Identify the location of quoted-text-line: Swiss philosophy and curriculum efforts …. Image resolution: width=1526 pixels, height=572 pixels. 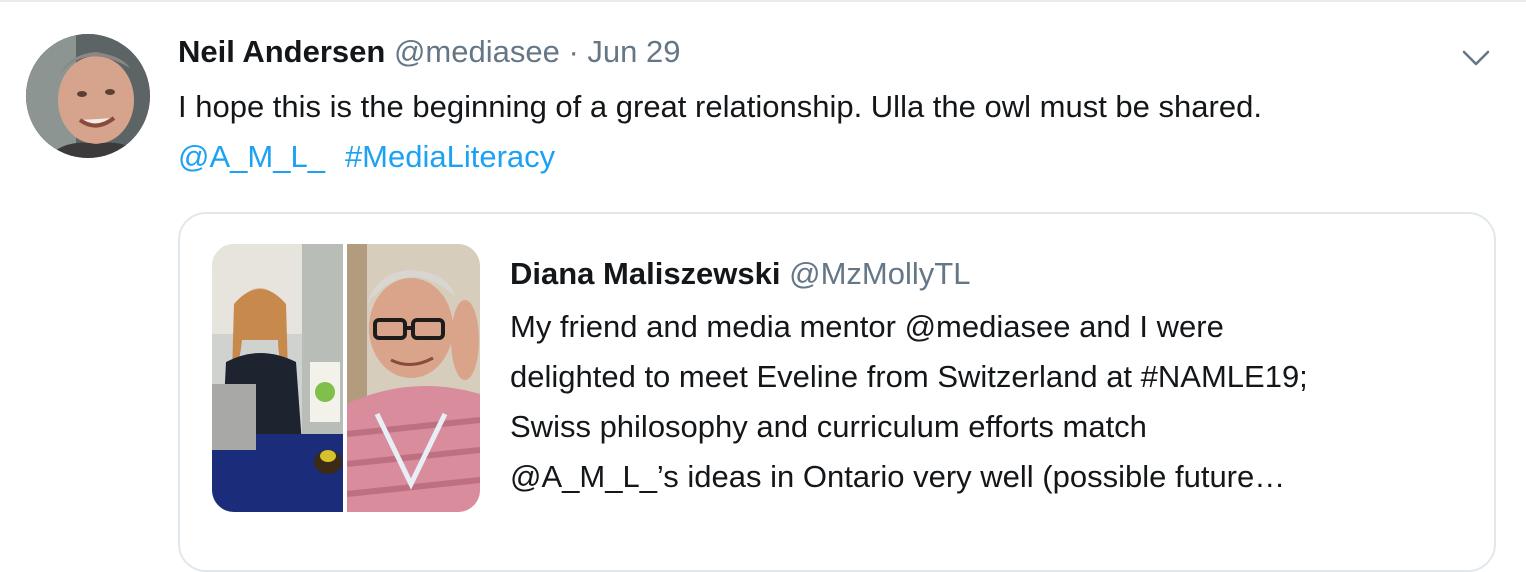
(828, 426).